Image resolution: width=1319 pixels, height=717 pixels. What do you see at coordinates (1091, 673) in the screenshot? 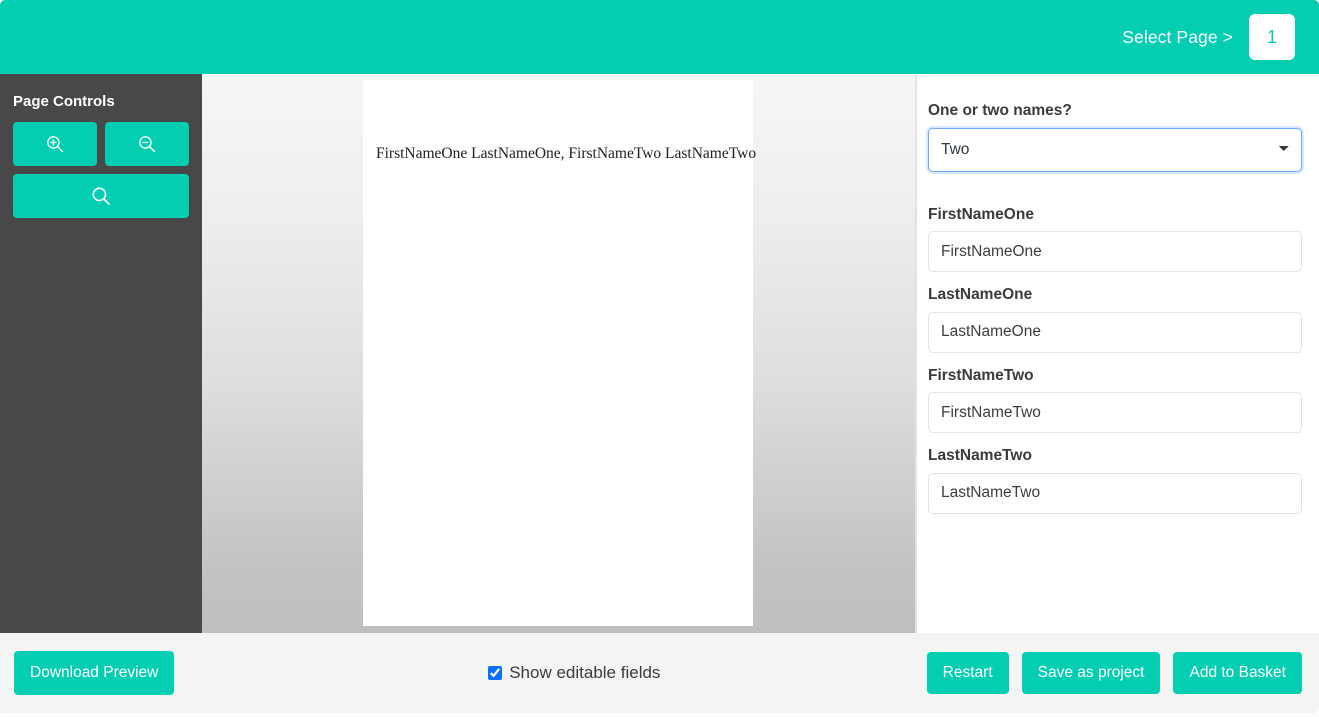
I see `save-as-project-button: Save as project` at bounding box center [1091, 673].